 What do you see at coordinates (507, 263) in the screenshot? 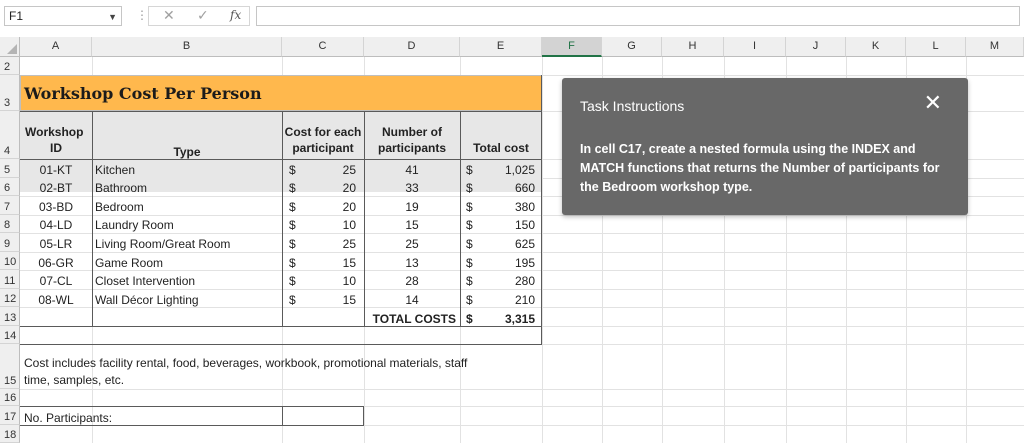
I see `cell-total: 195` at bounding box center [507, 263].